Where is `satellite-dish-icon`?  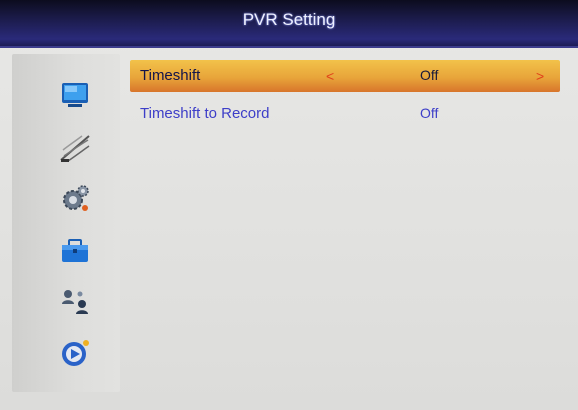
satellite-dish-icon is located at coordinates (75, 147).